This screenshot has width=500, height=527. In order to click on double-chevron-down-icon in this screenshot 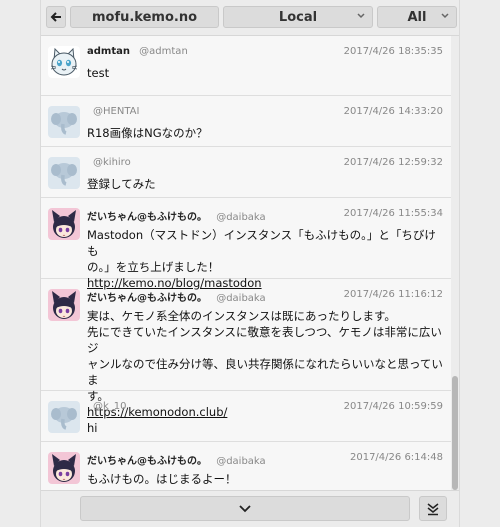, I will do `click(433, 508)`.